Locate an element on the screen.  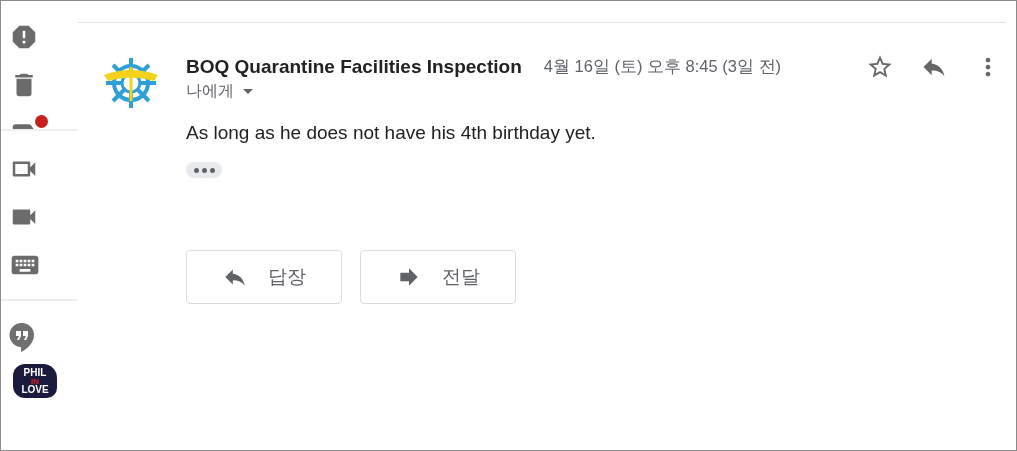
app-tile: PHIL IN LOVE is located at coordinates (35, 381).